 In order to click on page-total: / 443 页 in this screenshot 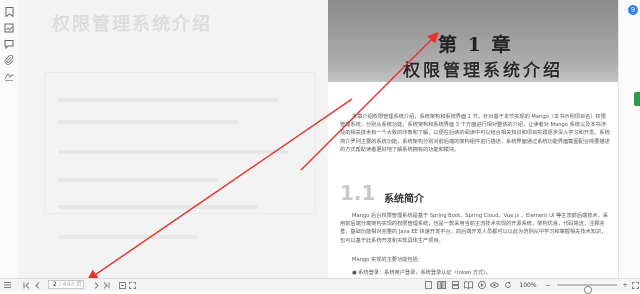, I will do `click(70, 284)`.